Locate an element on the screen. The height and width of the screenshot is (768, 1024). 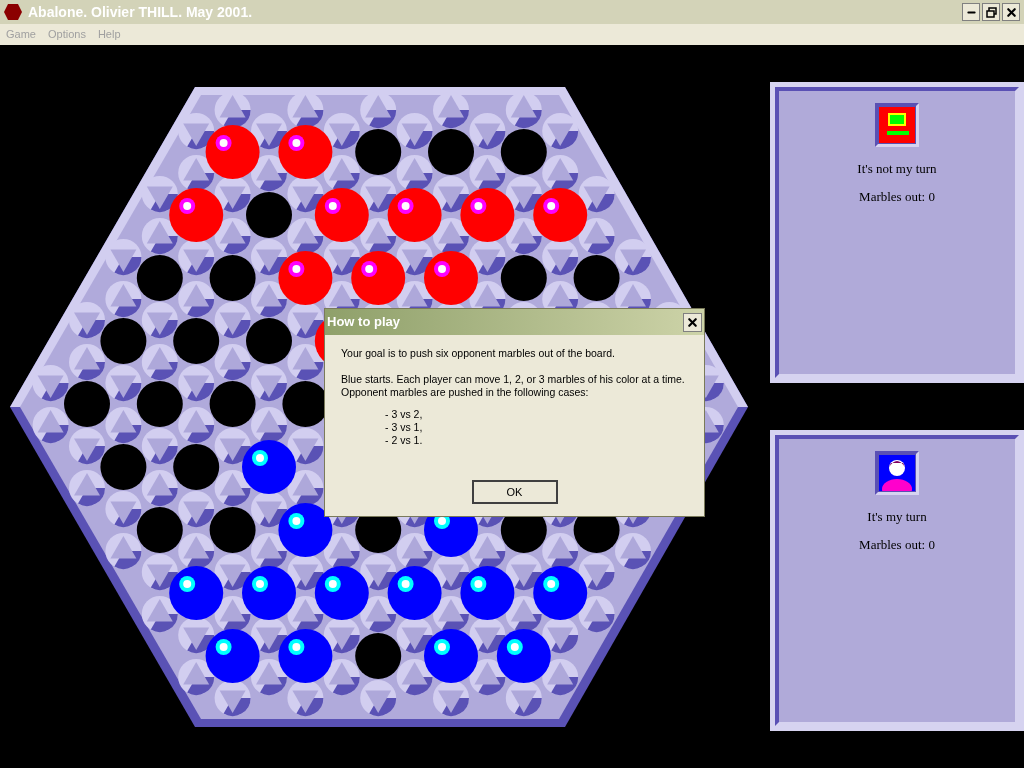
instruction-text: Blue starts. Each player can move 1, 2, or 3 marbles of his color at a time. Opponent marbles are pushed in the following cases: is located at coordinates (513, 386).